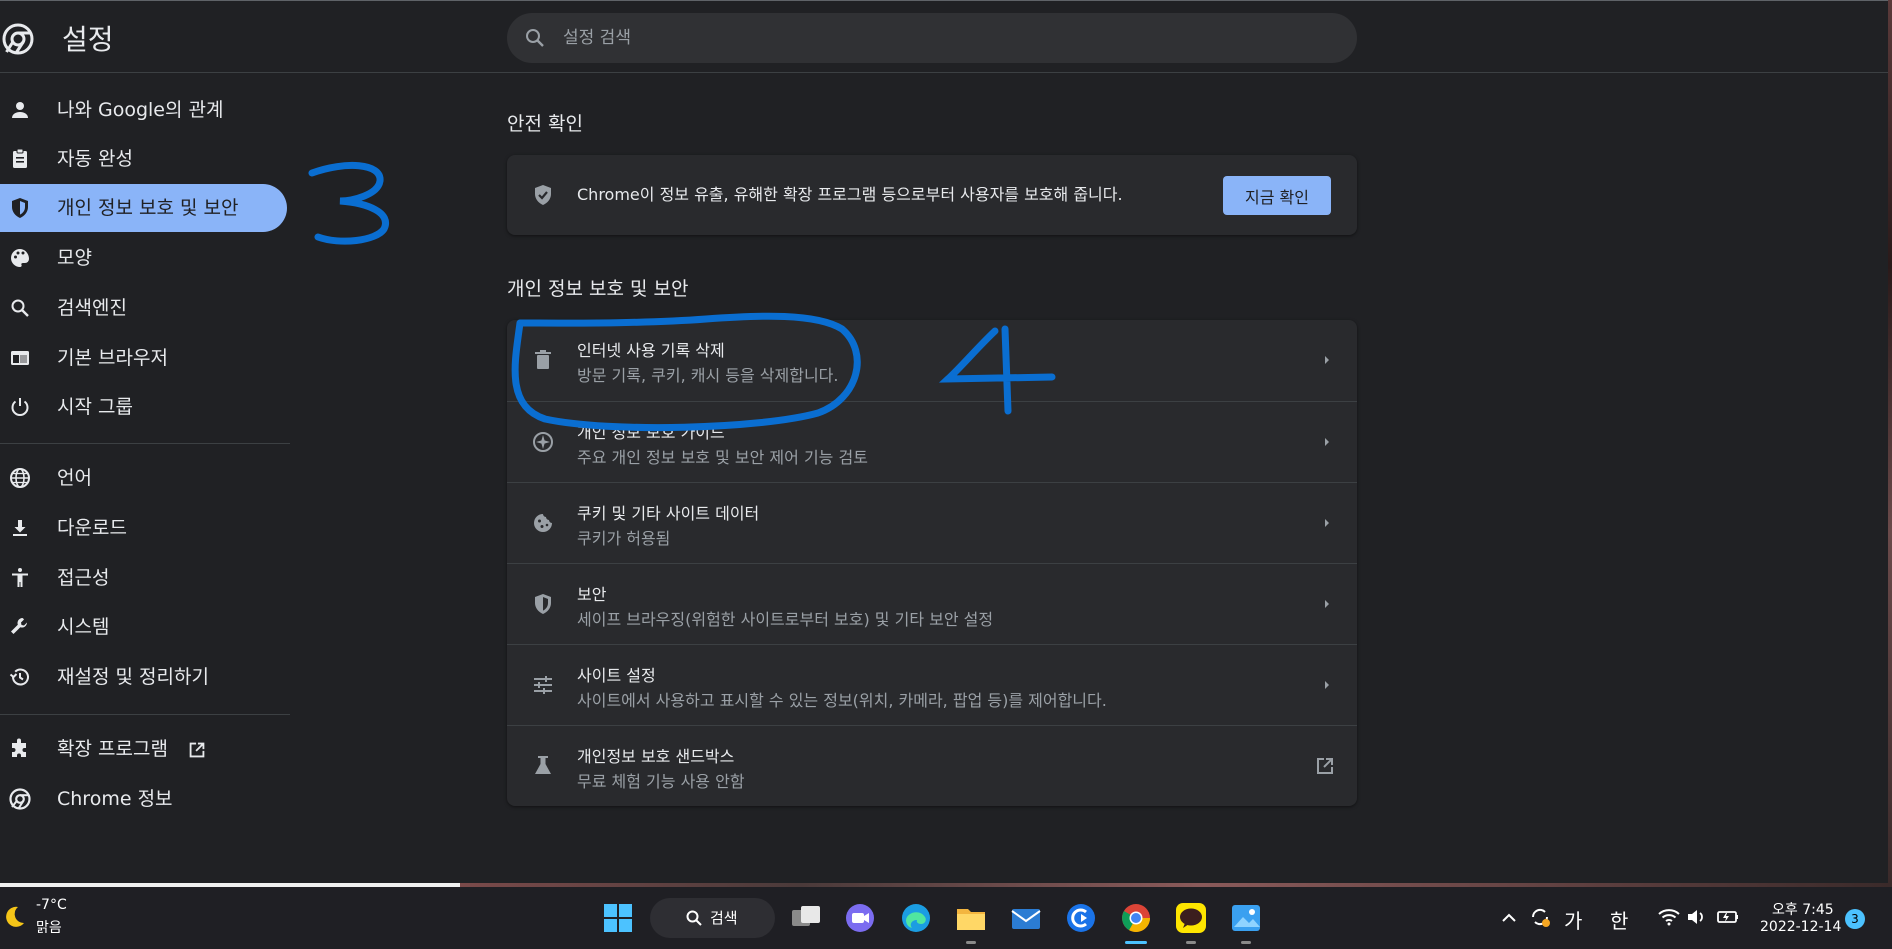 The width and height of the screenshot is (1892, 949). Describe the element at coordinates (1136, 942) in the screenshot. I see `chrome-active-indicator` at that location.